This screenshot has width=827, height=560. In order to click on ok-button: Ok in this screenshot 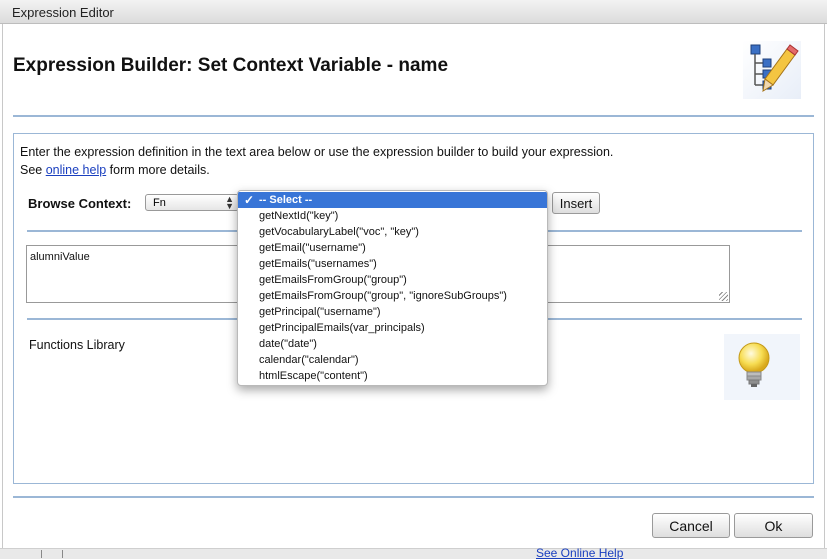, I will do `click(773, 525)`.